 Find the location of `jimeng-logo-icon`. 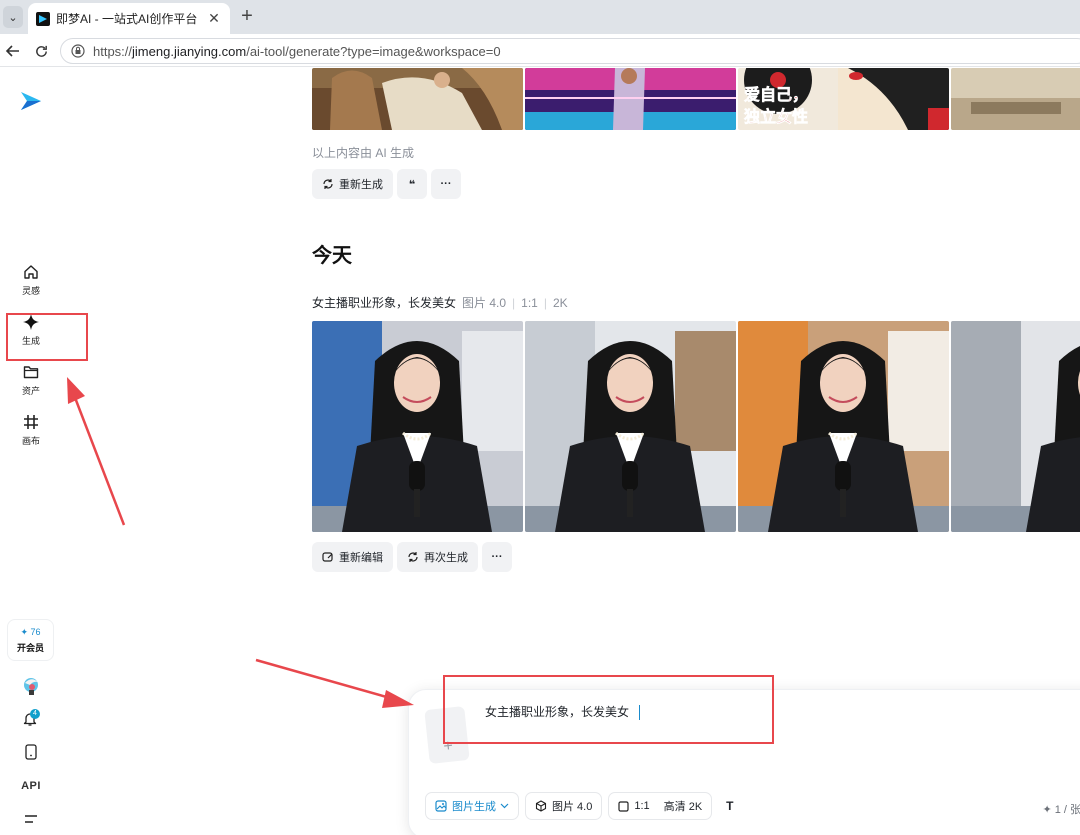

jimeng-logo-icon is located at coordinates (31, 101).